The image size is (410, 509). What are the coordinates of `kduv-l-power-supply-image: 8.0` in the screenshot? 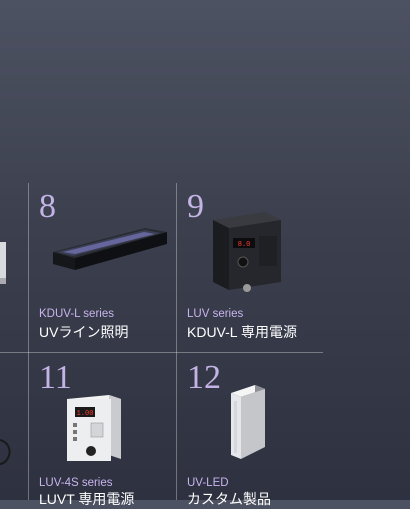 It's located at (247, 253).